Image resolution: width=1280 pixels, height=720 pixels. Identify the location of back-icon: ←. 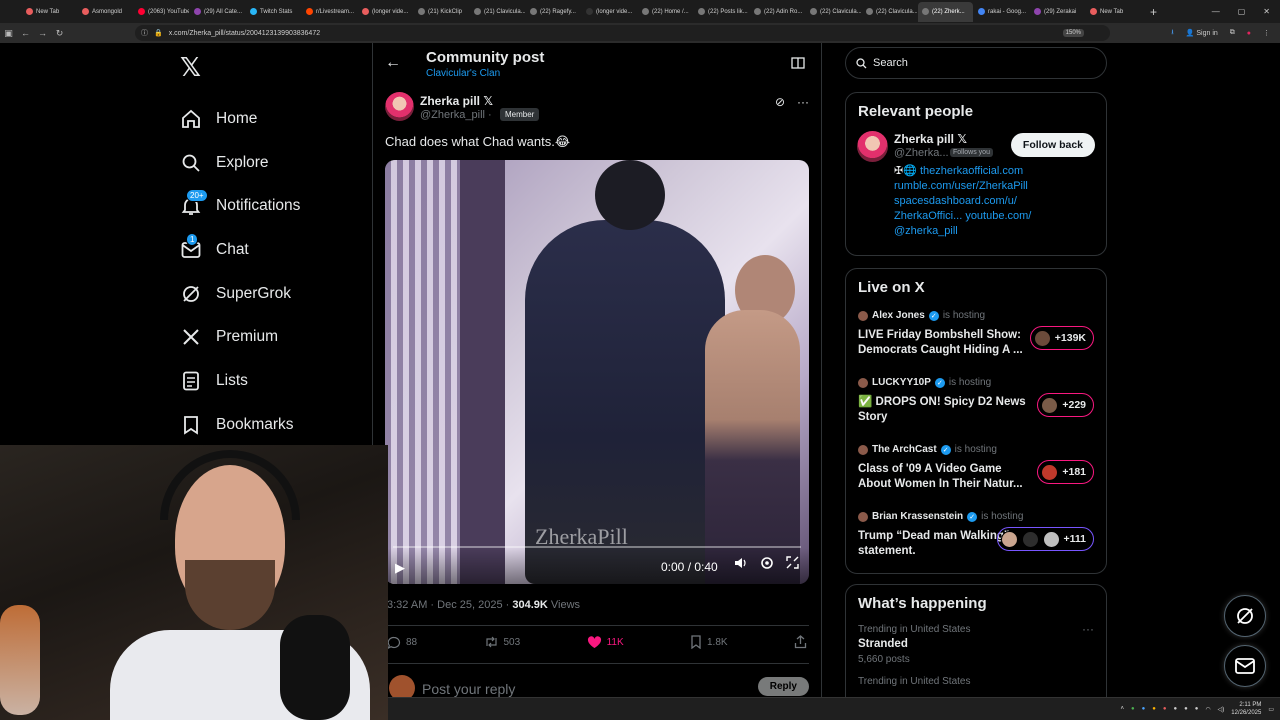
(25, 33).